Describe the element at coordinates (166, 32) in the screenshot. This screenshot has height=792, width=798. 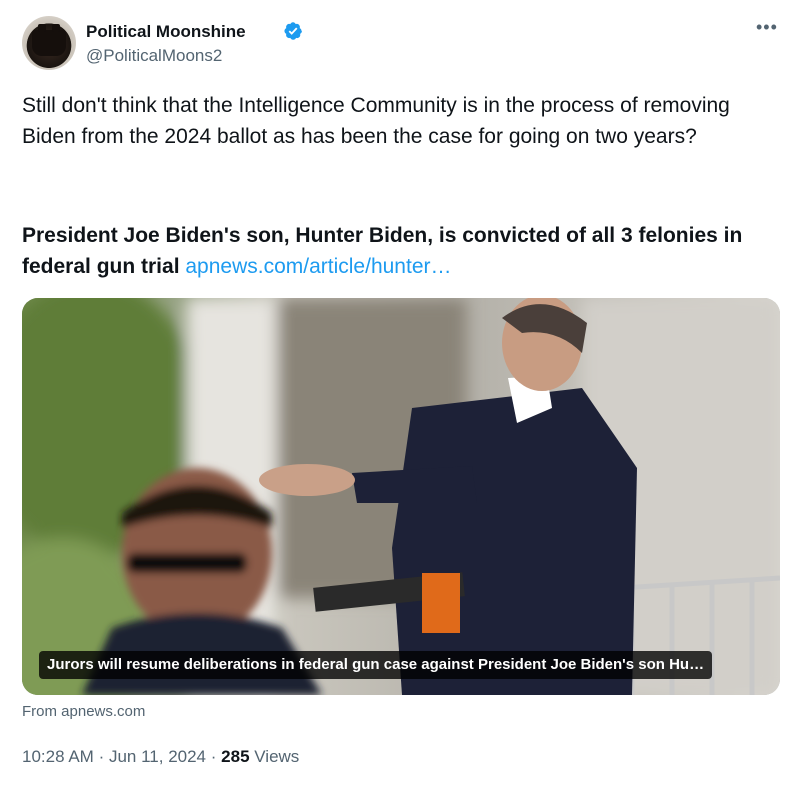
I see `author-display-name: Political Moonshine` at that location.